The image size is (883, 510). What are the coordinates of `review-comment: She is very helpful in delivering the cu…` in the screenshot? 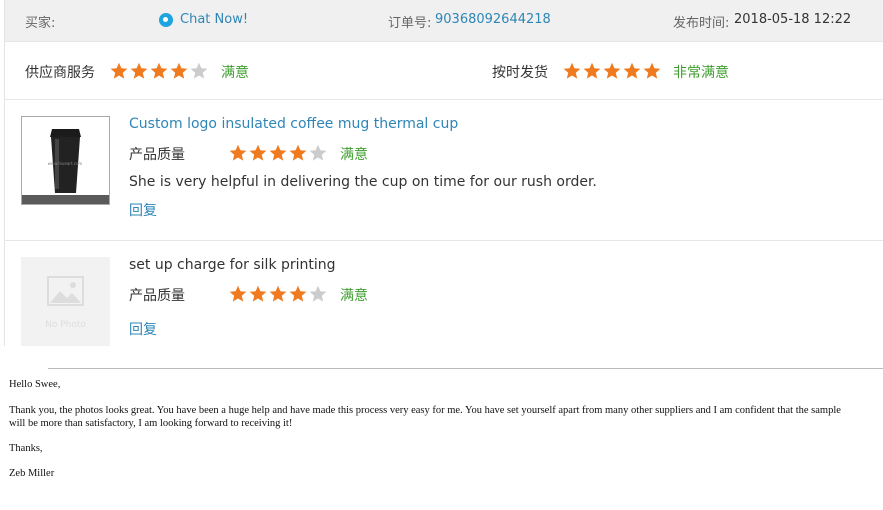 It's located at (363, 182).